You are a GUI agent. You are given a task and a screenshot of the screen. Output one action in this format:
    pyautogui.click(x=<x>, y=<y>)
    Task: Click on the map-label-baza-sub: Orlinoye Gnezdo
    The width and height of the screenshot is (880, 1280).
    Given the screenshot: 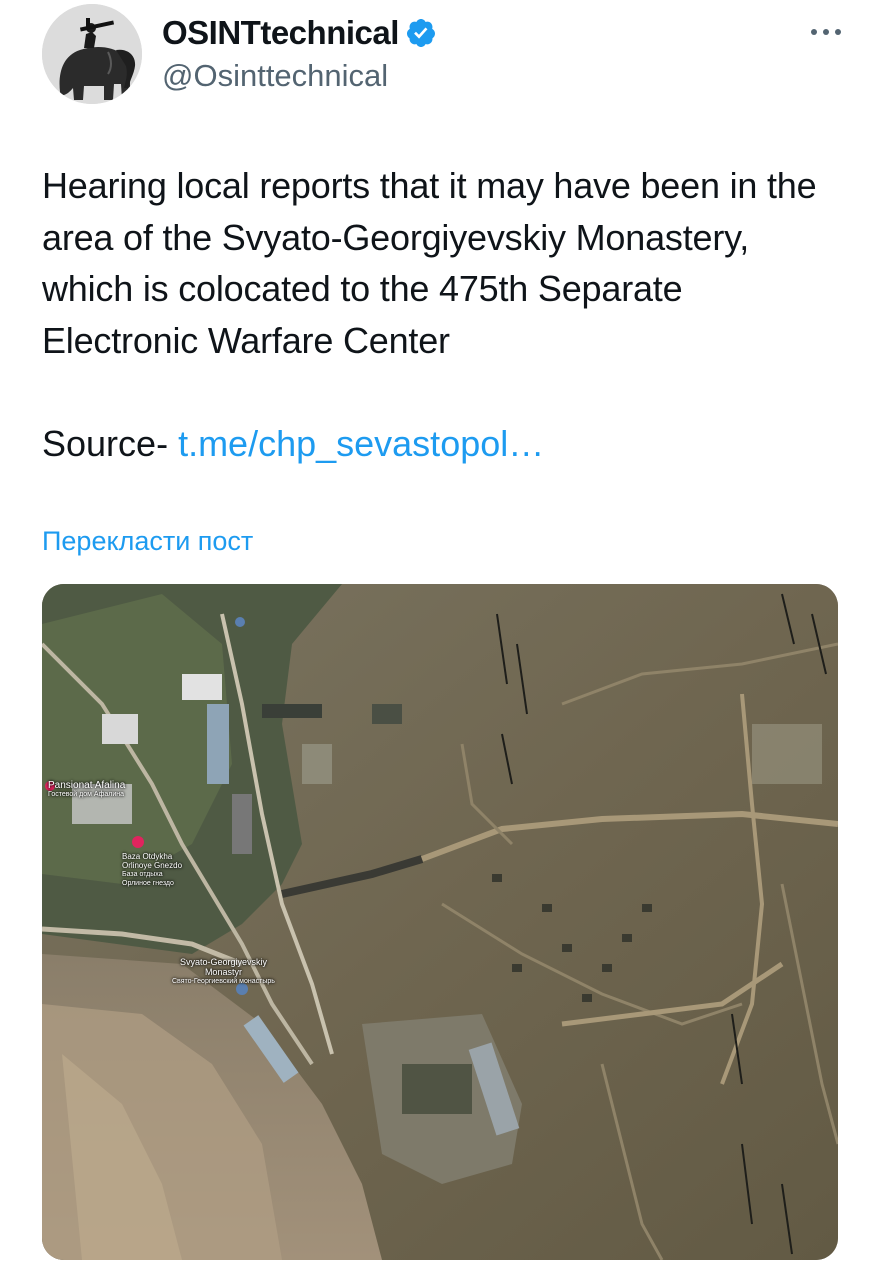 What is the action you would take?
    pyautogui.click(x=152, y=865)
    